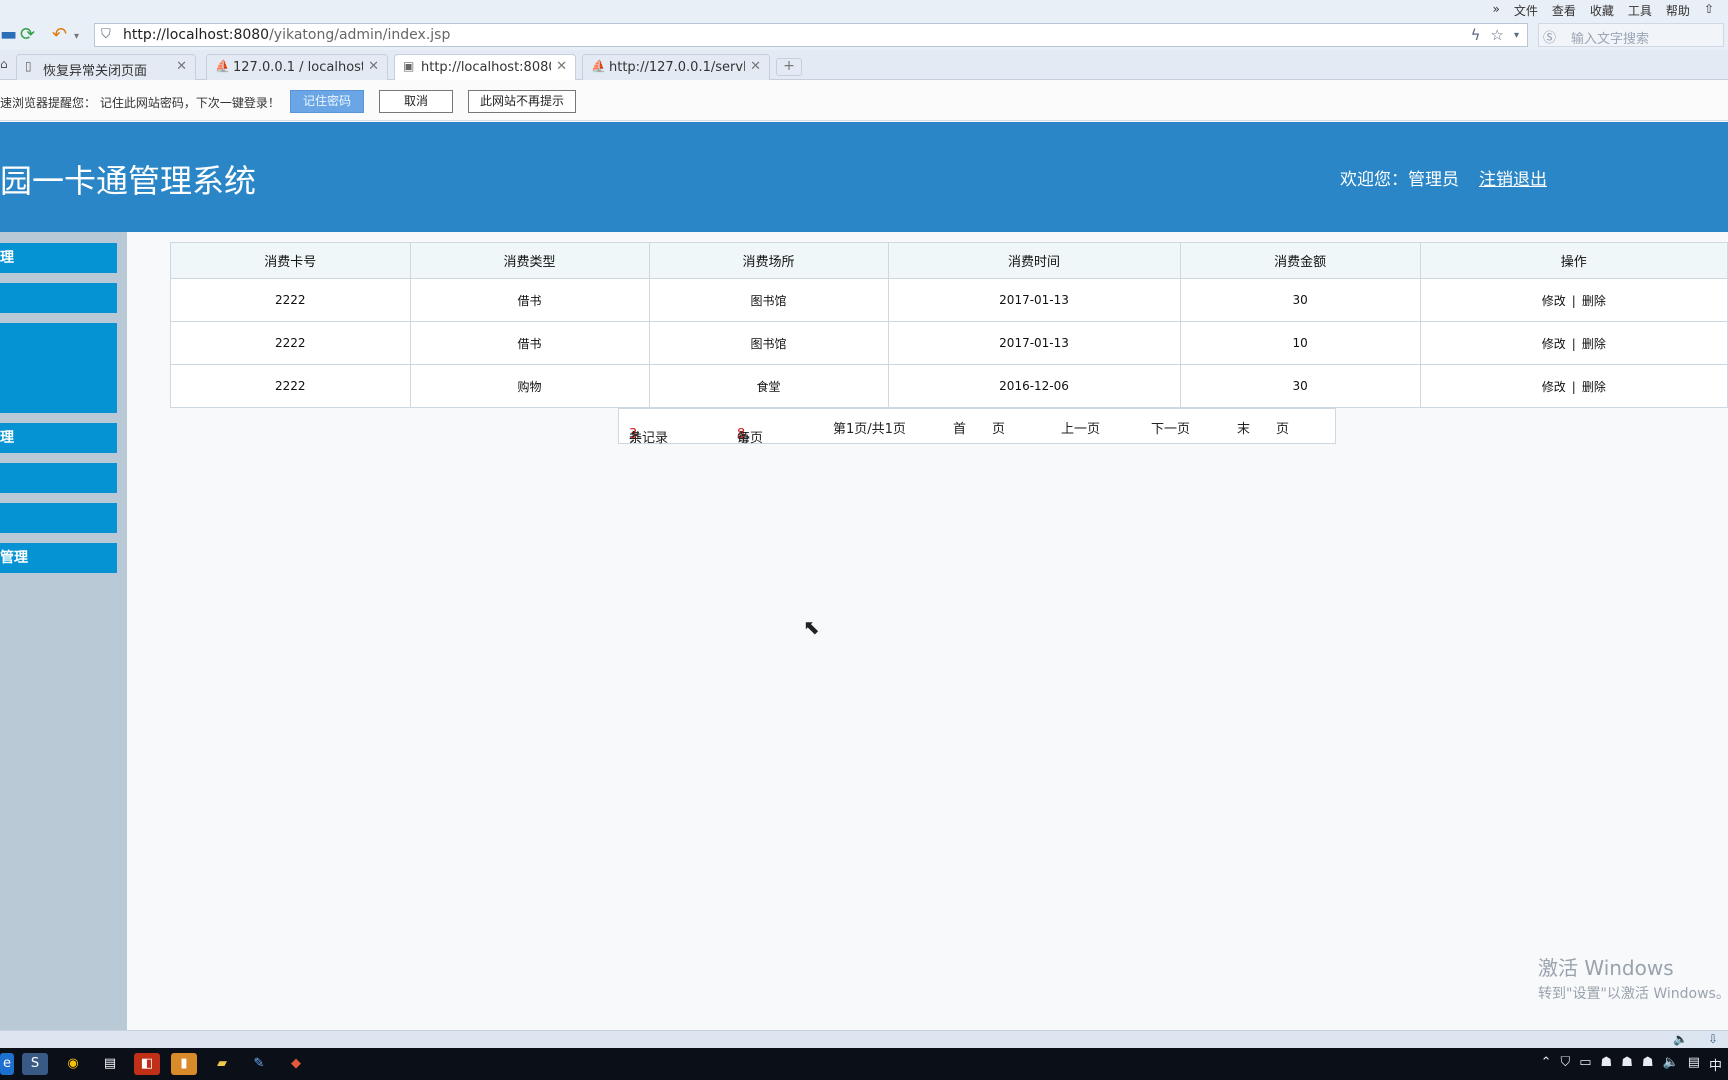 The image size is (1728, 1080). What do you see at coordinates (35, 1064) in the screenshot?
I see `sogou-browser-taskbar-icon: S` at bounding box center [35, 1064].